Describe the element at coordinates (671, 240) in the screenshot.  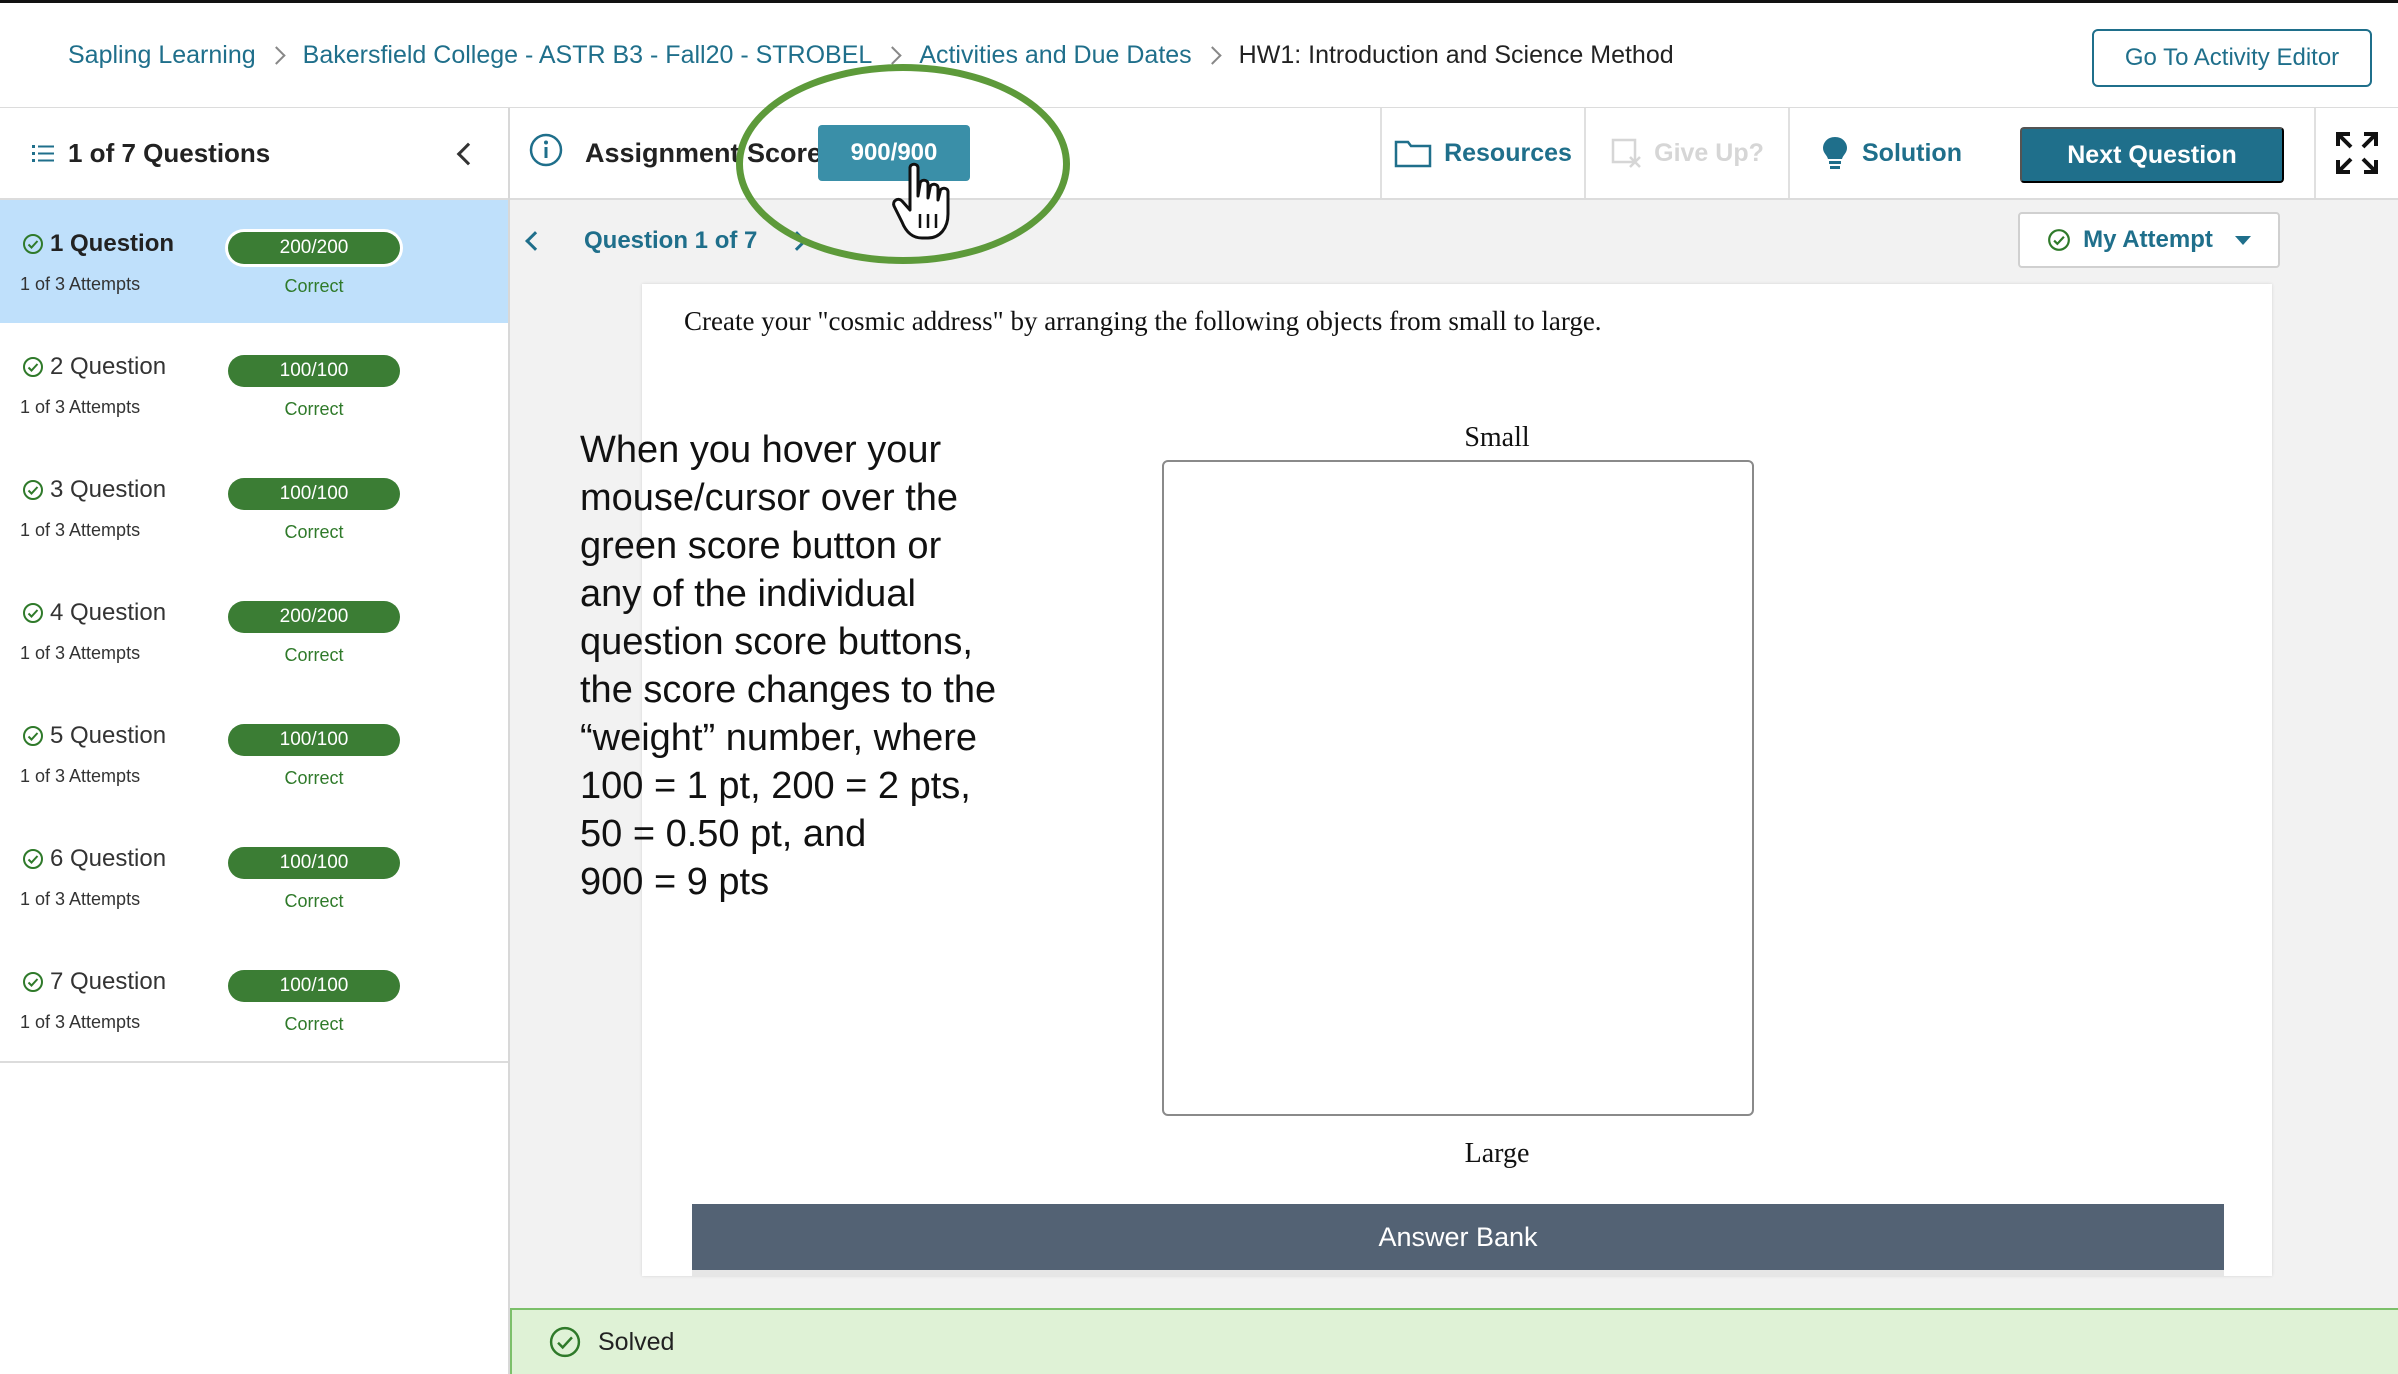
I see `question-nav-label: Question 1 of 7` at that location.